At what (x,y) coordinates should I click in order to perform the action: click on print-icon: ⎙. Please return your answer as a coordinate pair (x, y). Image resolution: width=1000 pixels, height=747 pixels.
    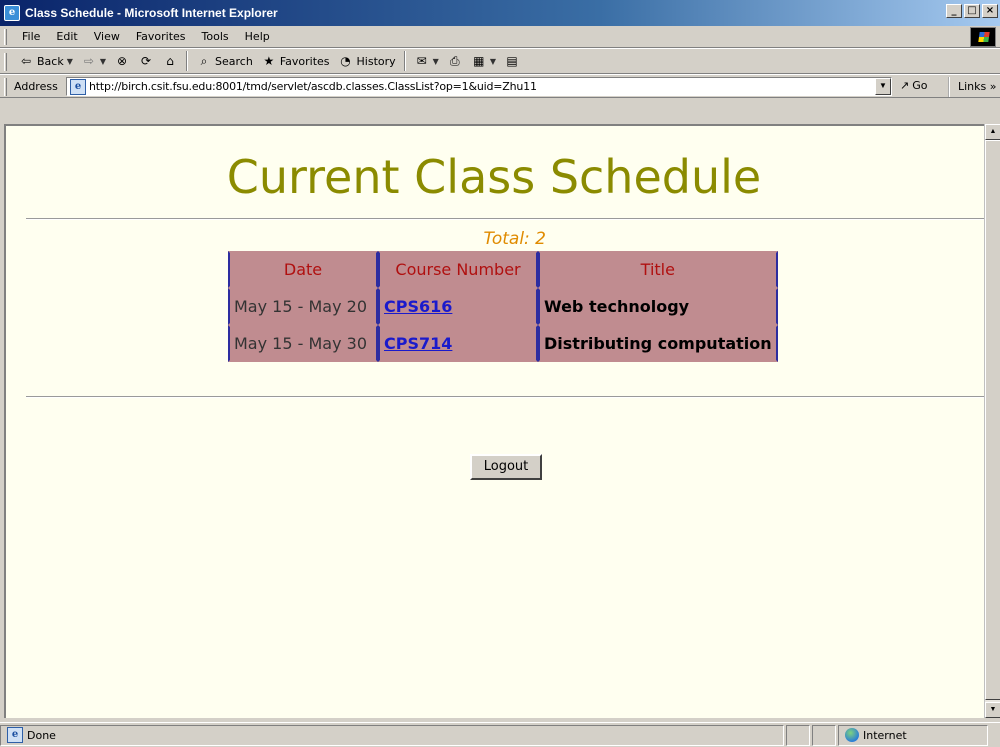
    Looking at the image, I should click on (455, 61).